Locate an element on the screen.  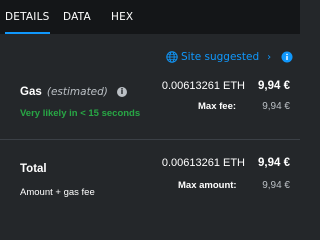
info-icon is located at coordinates (287, 57).